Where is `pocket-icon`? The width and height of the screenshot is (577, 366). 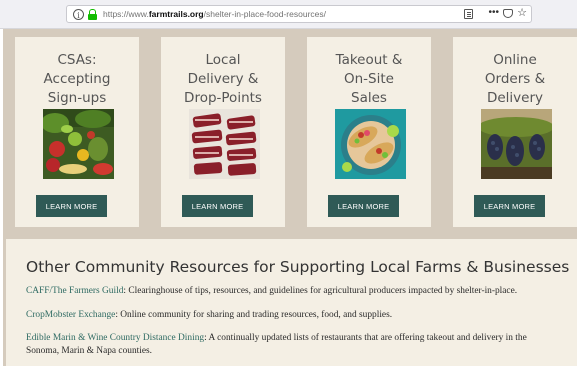
pocket-icon is located at coordinates (508, 13).